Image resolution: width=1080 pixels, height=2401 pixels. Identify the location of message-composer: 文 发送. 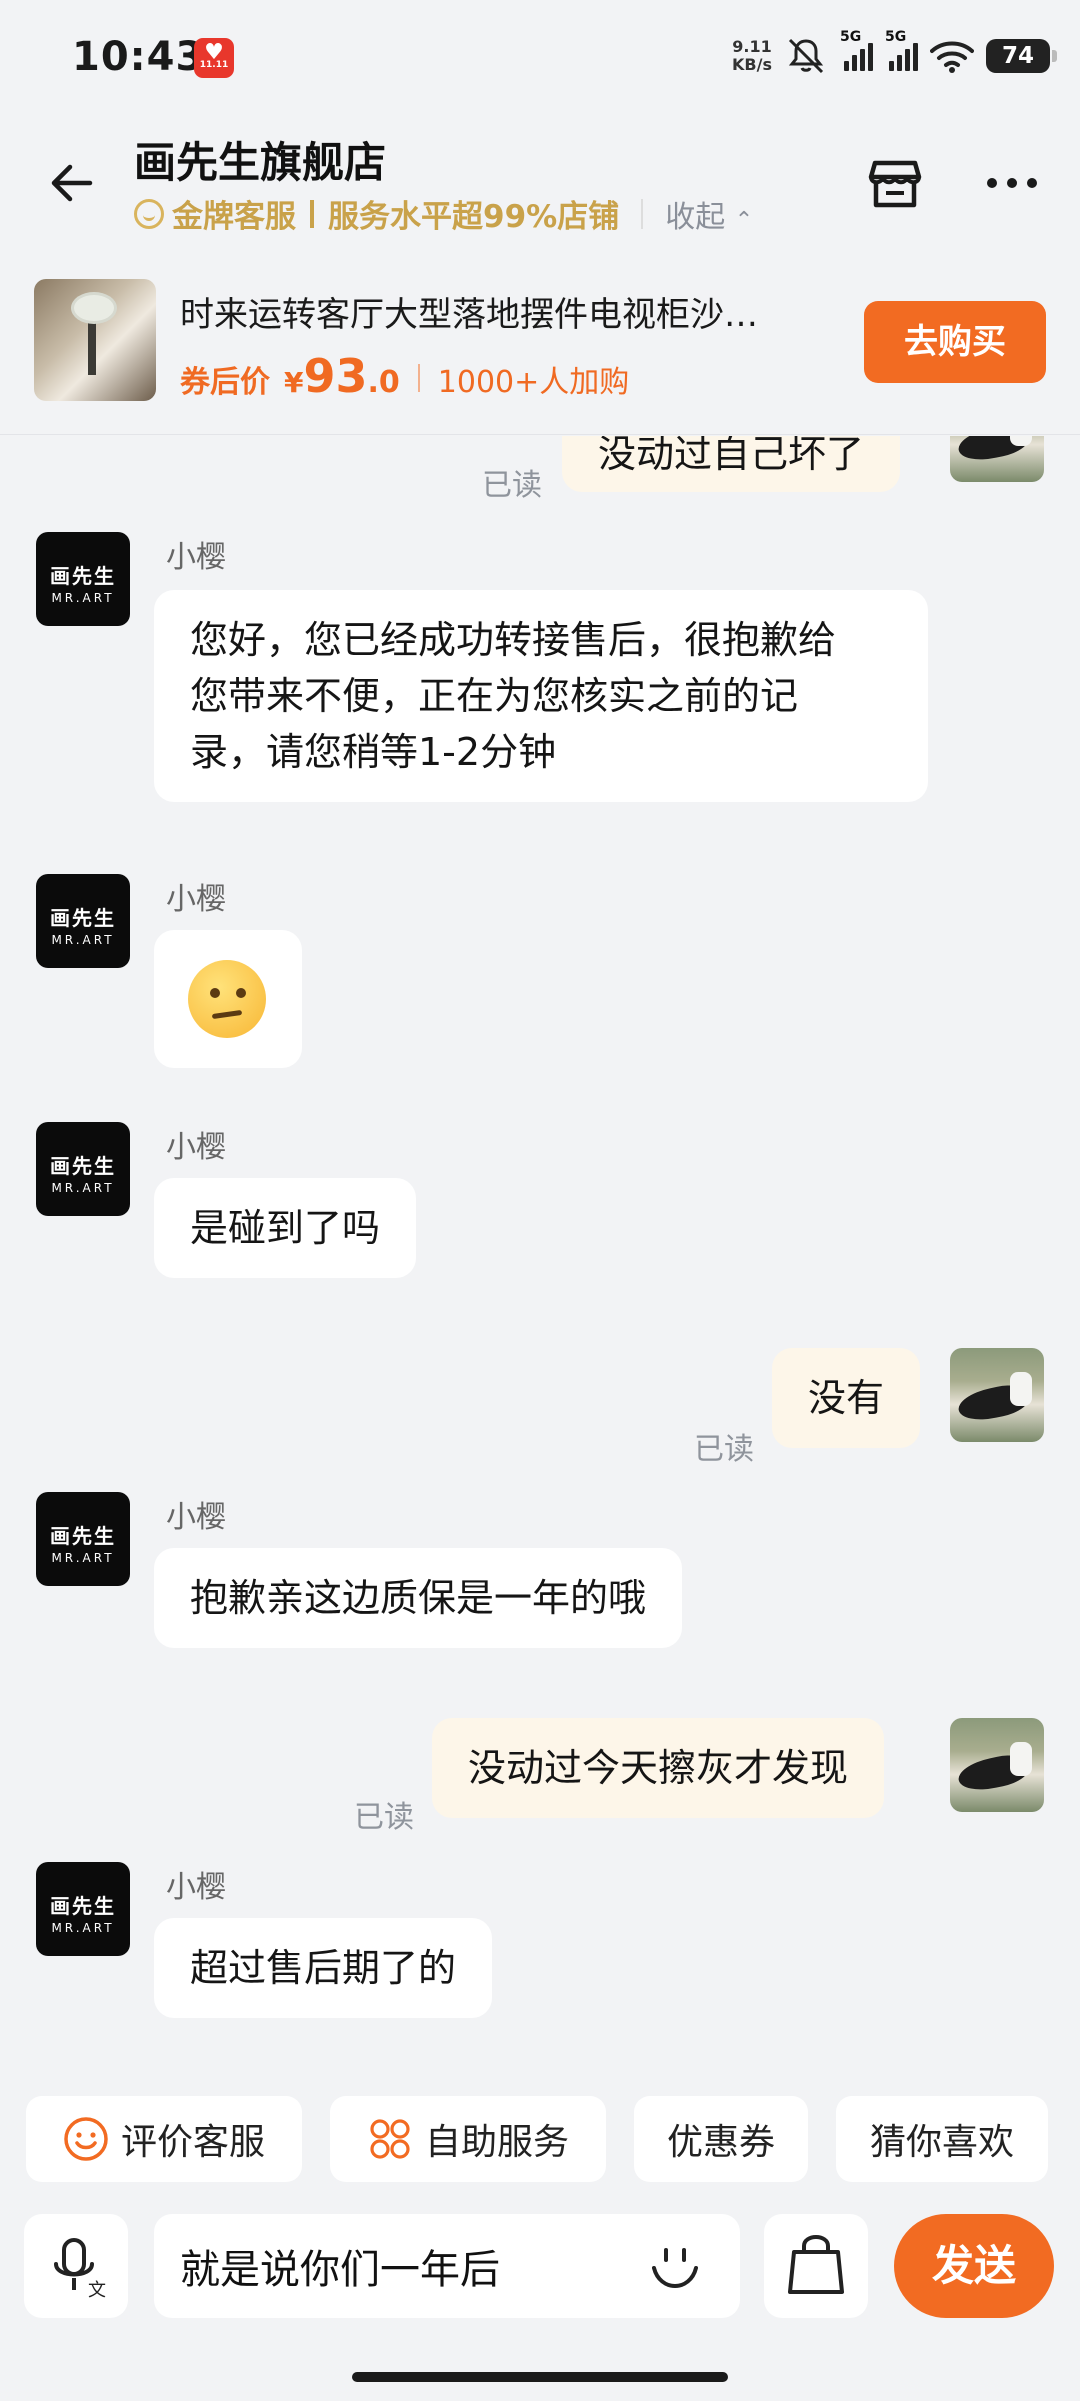
(540, 2270).